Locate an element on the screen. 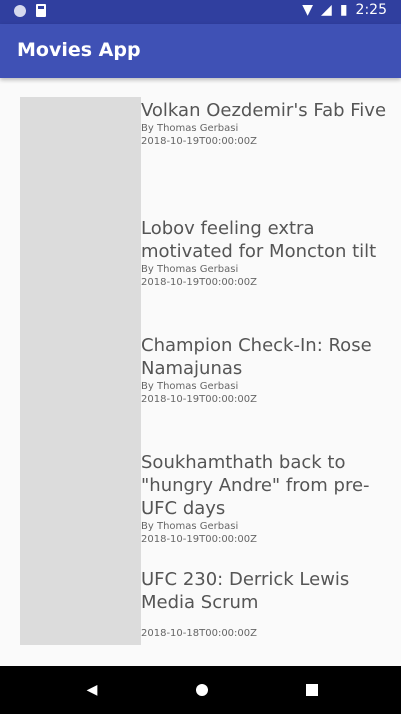 The height and width of the screenshot is (714, 401). battery-icon: ▮ is located at coordinates (343, 10).